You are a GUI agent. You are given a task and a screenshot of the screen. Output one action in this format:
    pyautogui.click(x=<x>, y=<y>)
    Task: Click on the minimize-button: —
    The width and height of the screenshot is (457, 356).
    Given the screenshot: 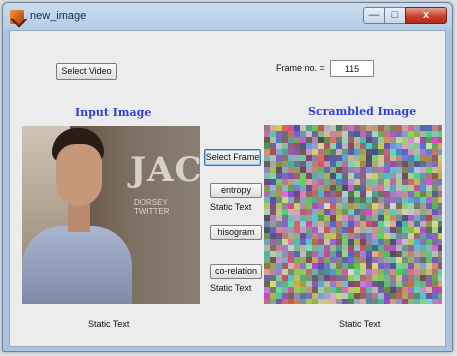 What is the action you would take?
    pyautogui.click(x=374, y=15)
    